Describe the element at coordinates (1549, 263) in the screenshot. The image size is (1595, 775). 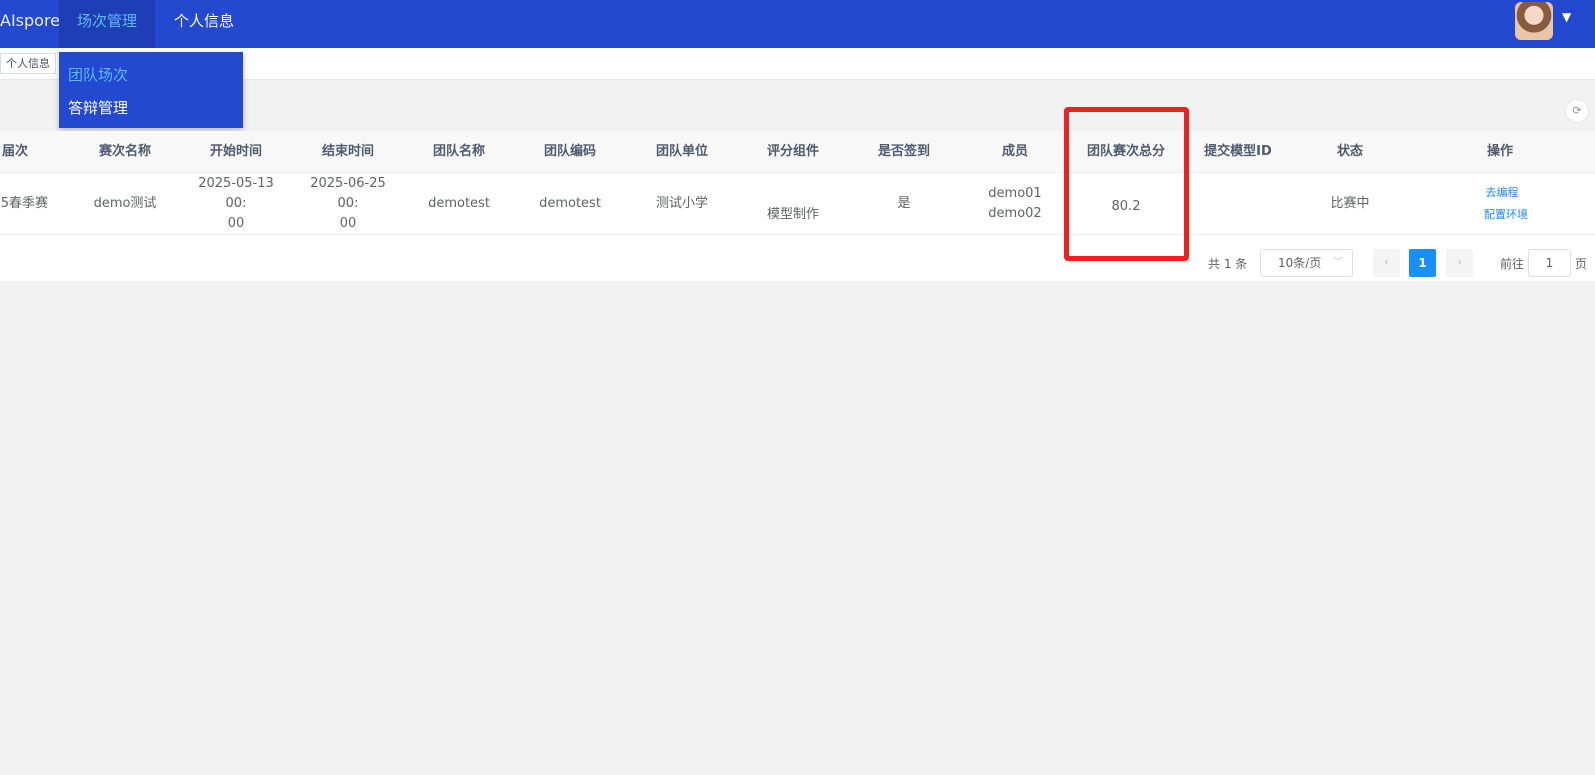
I see `goto-page-input: 1` at that location.